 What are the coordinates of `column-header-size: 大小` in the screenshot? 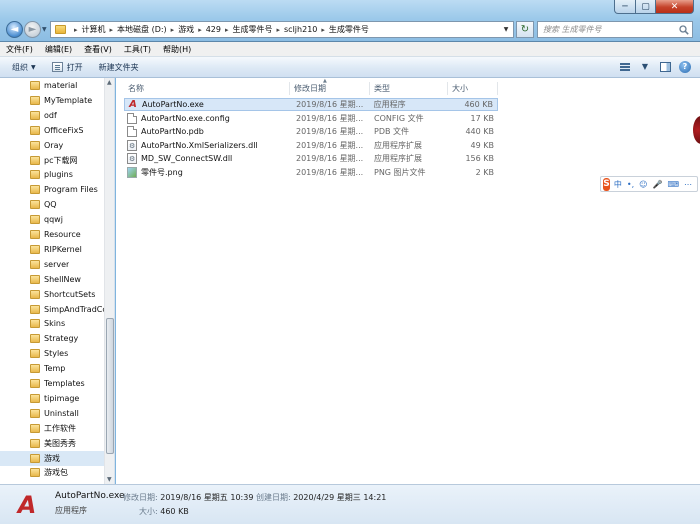 It's located at (473, 88).